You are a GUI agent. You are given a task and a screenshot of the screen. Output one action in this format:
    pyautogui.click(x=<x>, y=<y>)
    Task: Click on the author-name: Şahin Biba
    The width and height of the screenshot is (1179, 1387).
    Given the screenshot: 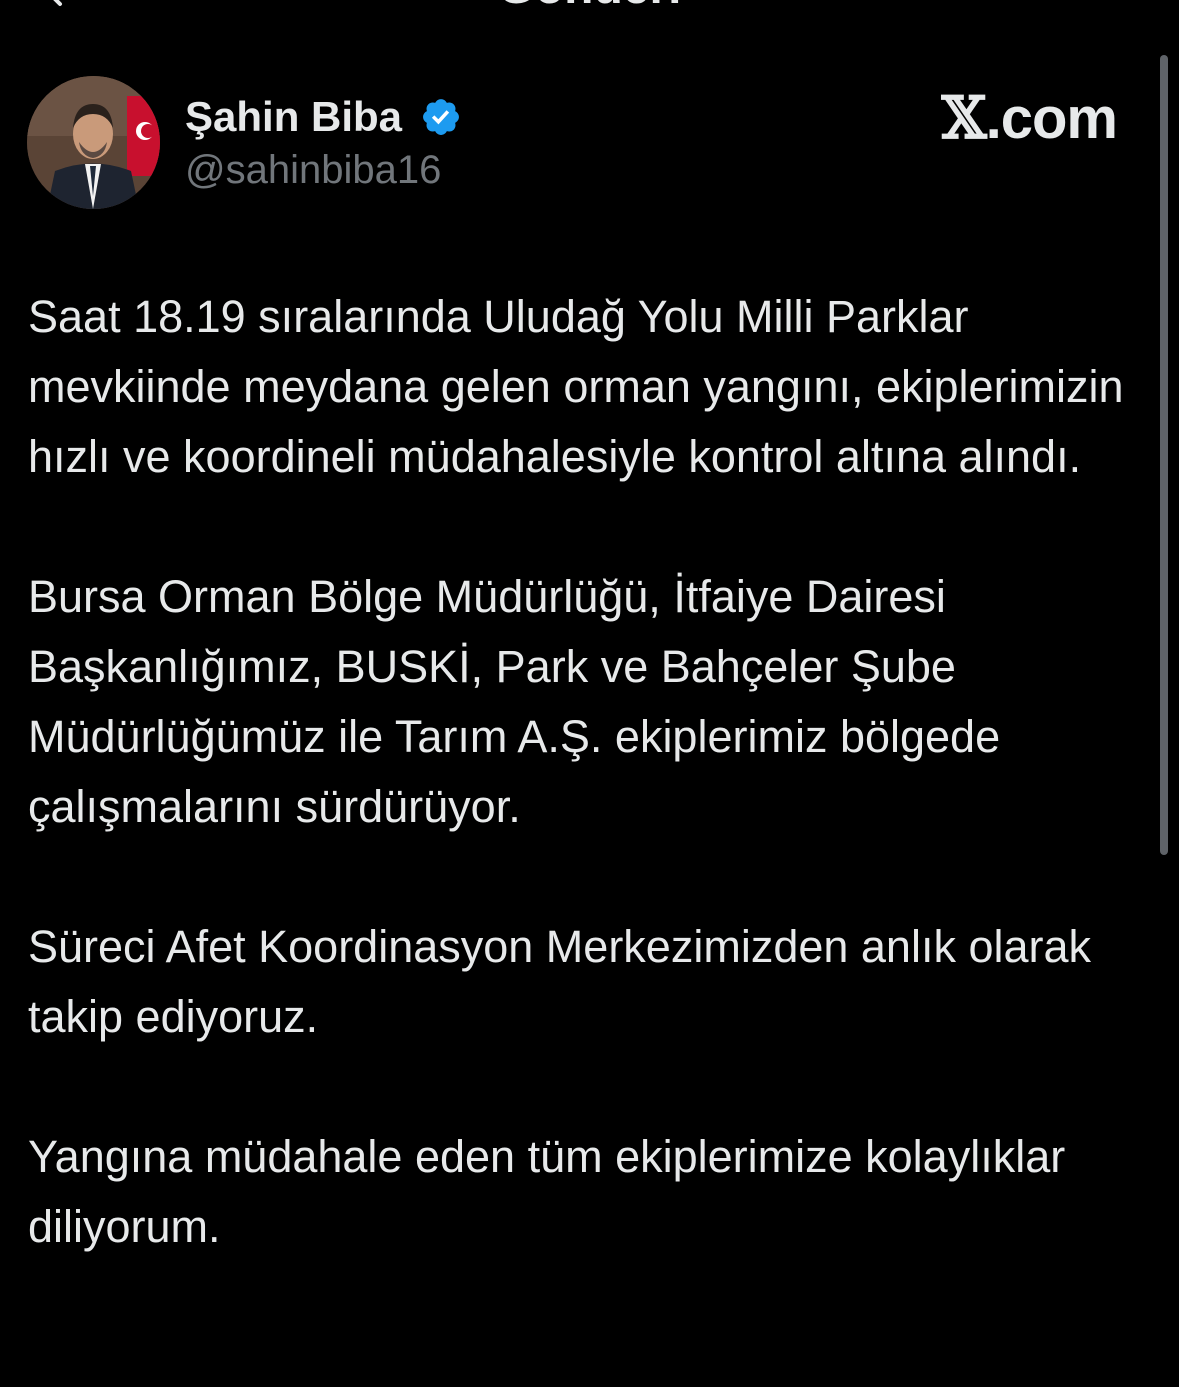 What is the action you would take?
    pyautogui.click(x=293, y=117)
    